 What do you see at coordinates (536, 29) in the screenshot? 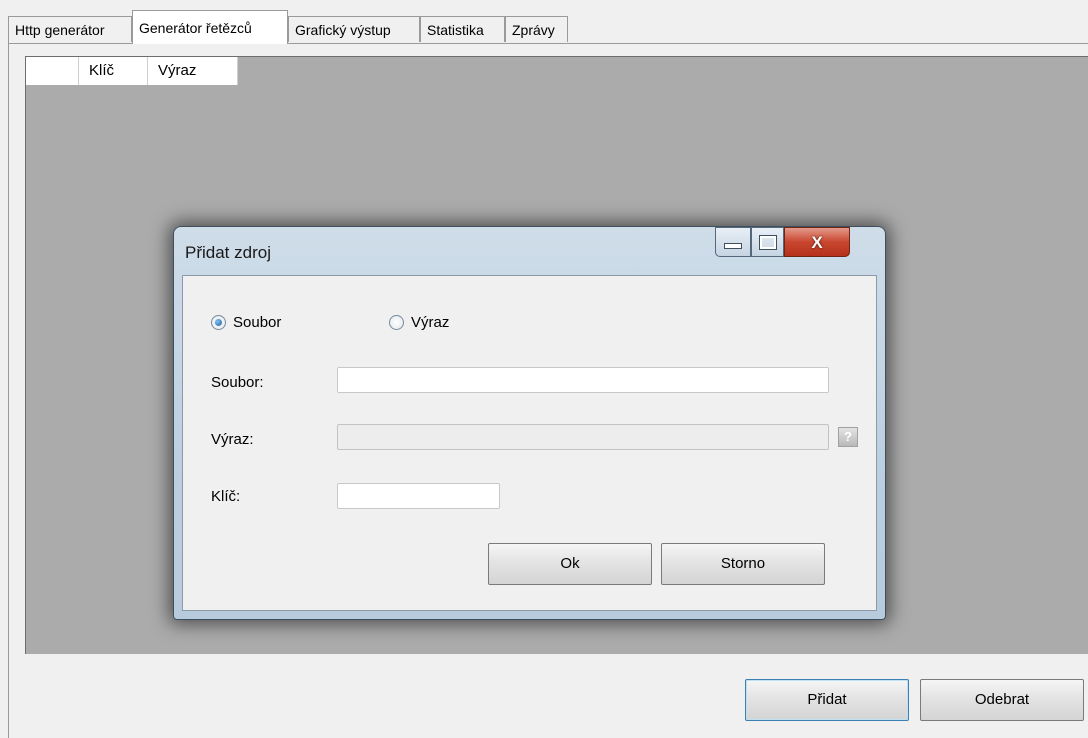
I see `tab-messages: Zprávy` at bounding box center [536, 29].